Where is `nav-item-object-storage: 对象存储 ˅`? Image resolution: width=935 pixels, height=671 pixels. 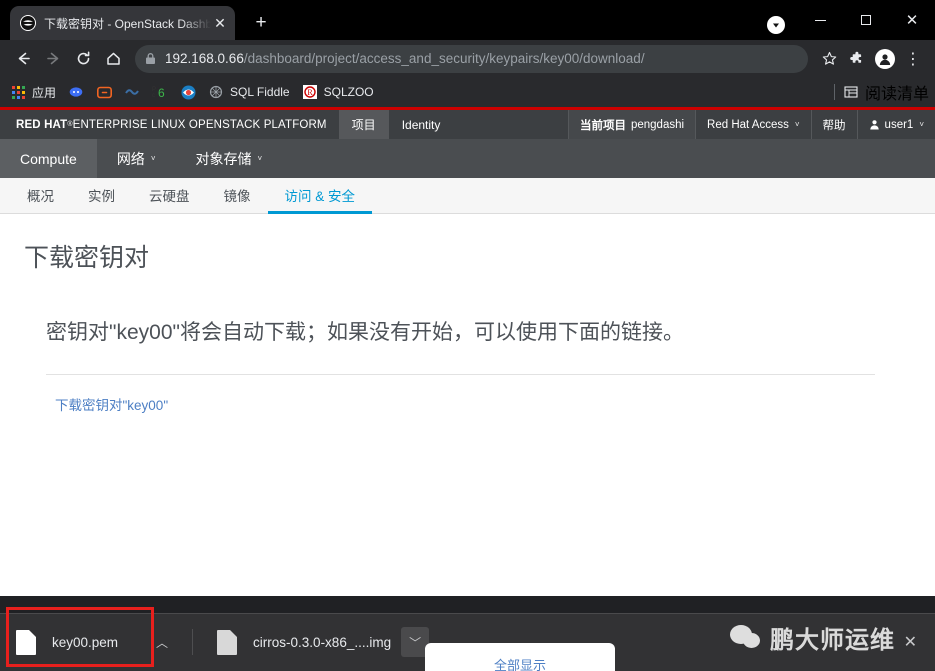 nav-item-object-storage: 对象存储 ˅ is located at coordinates (228, 158).